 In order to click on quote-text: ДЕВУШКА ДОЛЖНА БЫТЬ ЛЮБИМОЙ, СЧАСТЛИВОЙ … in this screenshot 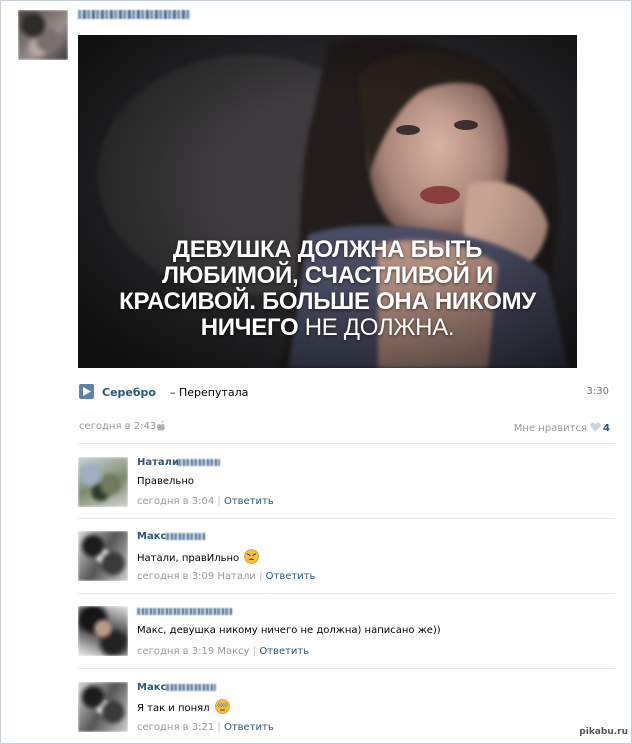, I will do `click(327, 289)`.